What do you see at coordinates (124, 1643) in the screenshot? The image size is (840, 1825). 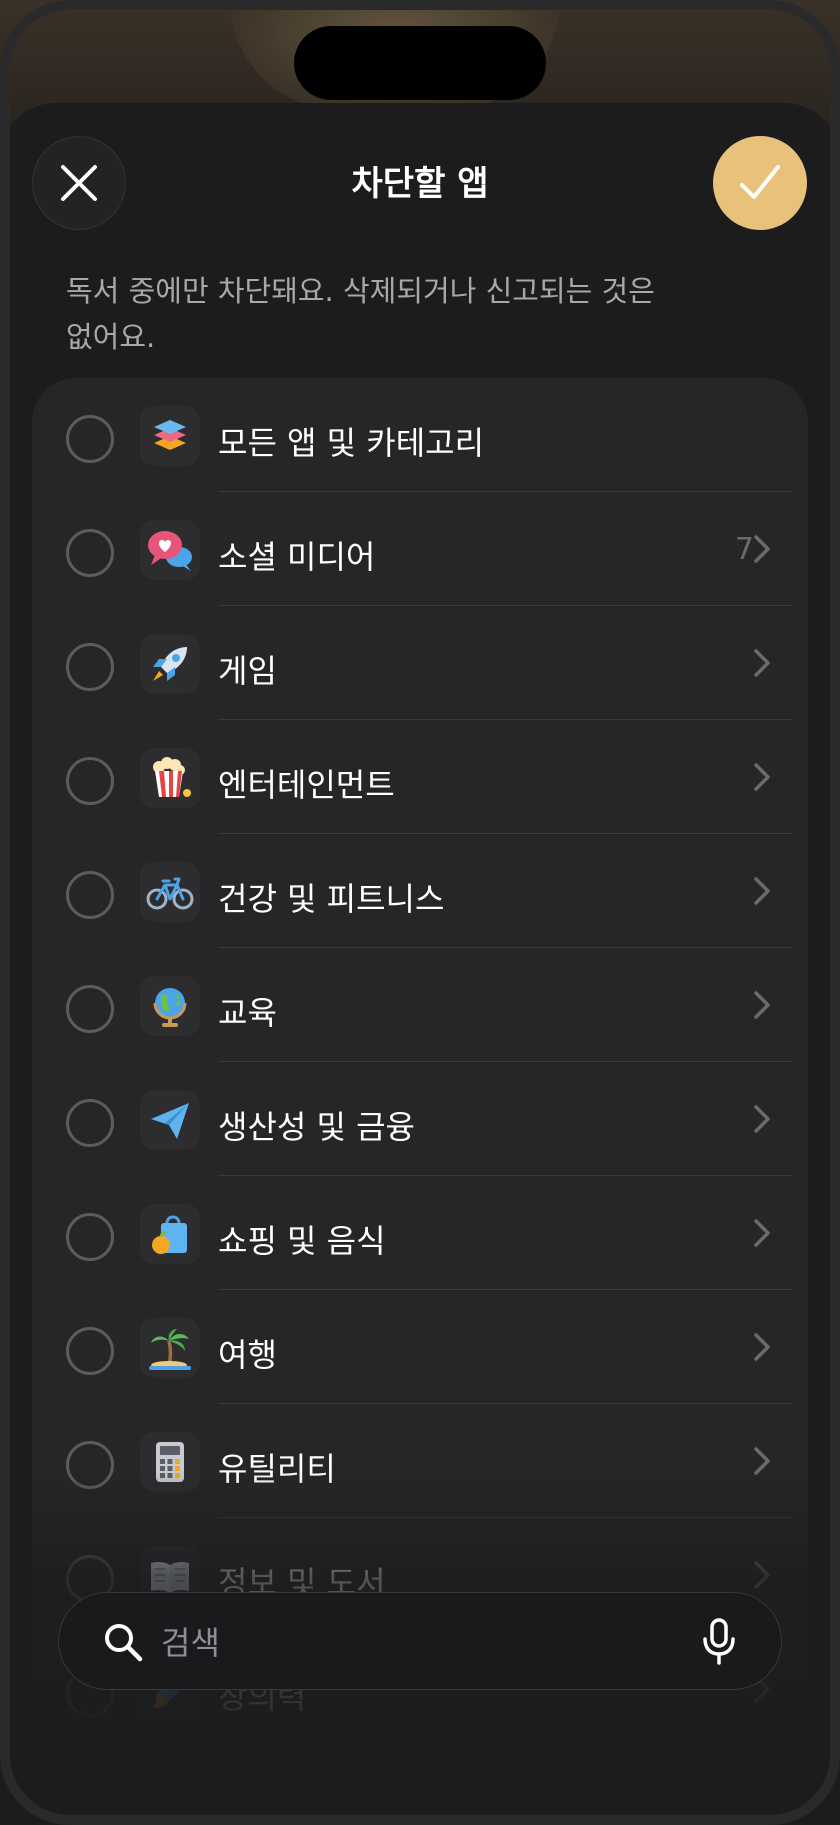 I see `search-icon` at bounding box center [124, 1643].